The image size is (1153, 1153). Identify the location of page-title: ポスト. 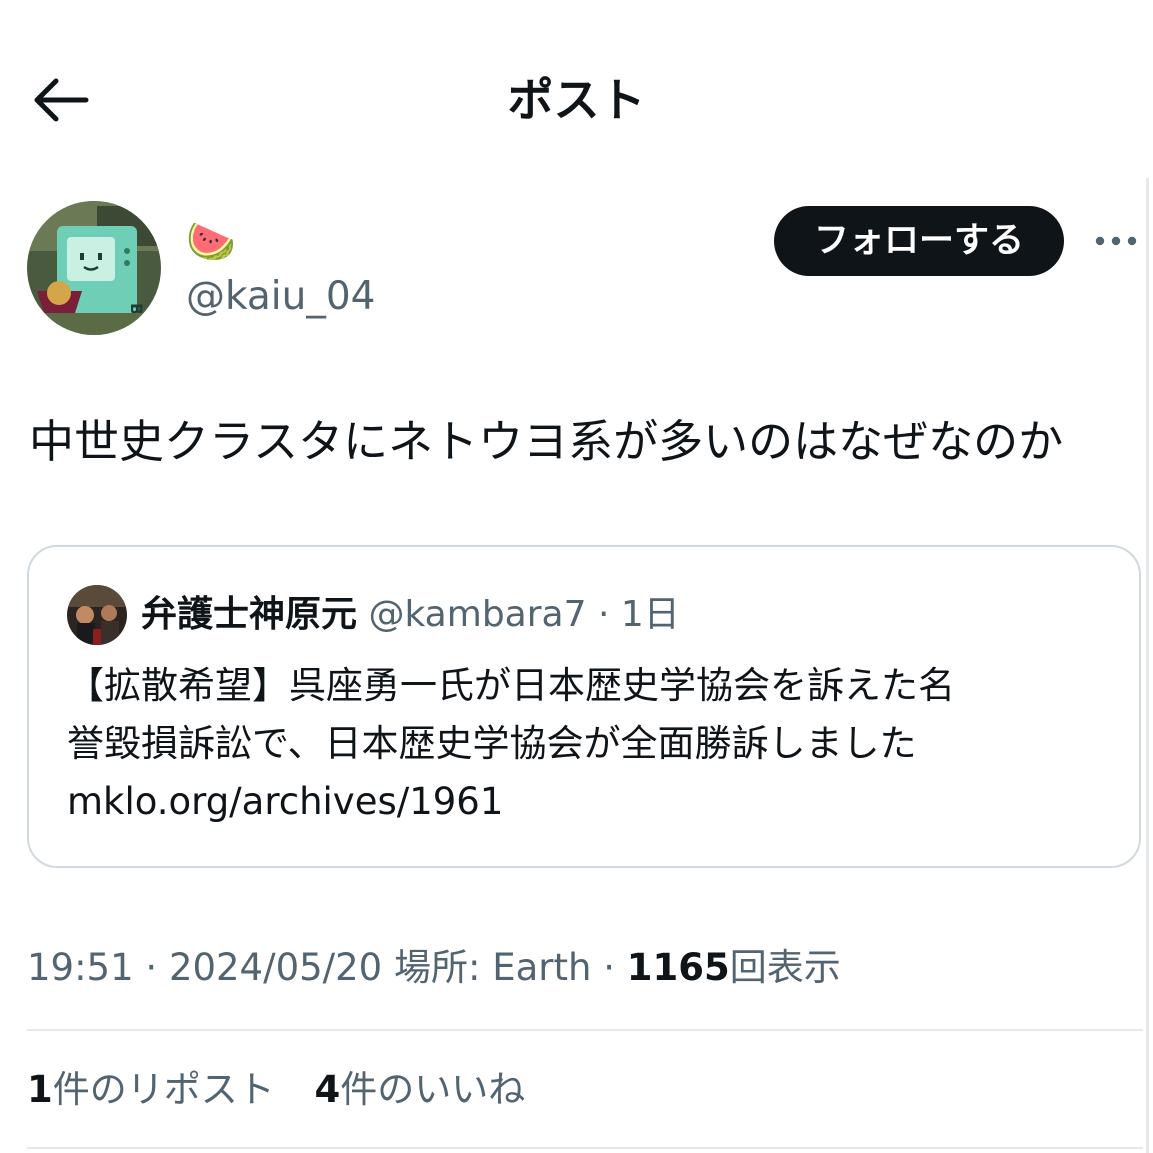
(576, 100).